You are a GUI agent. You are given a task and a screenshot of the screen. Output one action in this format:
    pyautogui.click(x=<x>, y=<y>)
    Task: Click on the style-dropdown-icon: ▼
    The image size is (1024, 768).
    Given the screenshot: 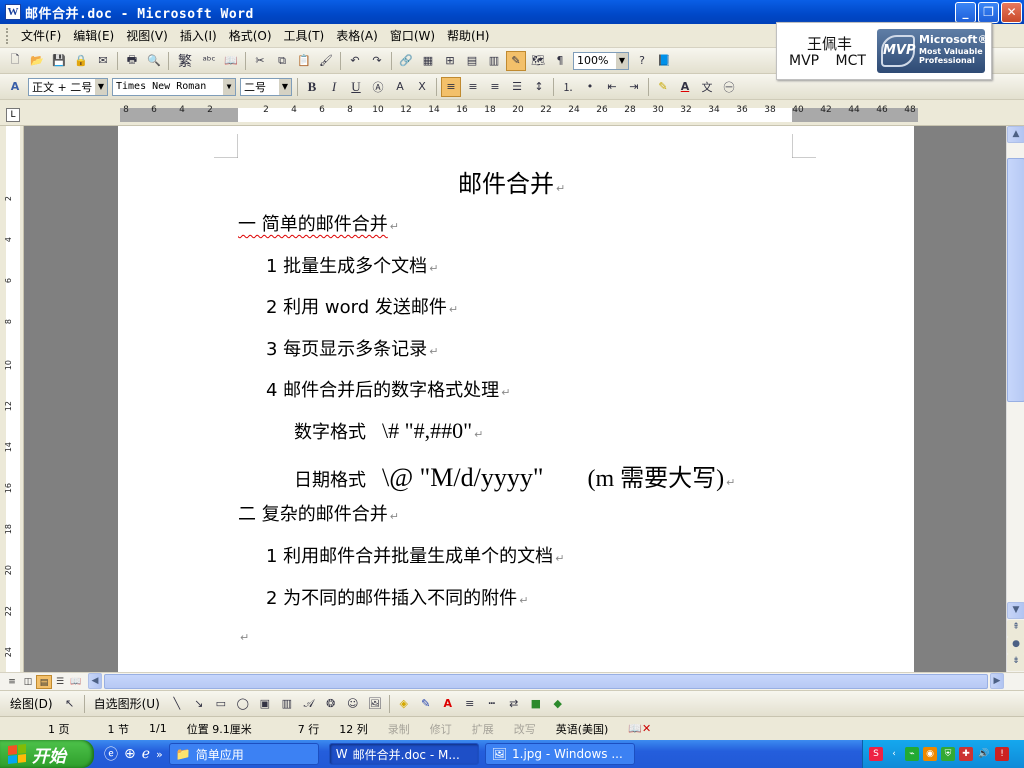 What is the action you would take?
    pyautogui.click(x=101, y=86)
    